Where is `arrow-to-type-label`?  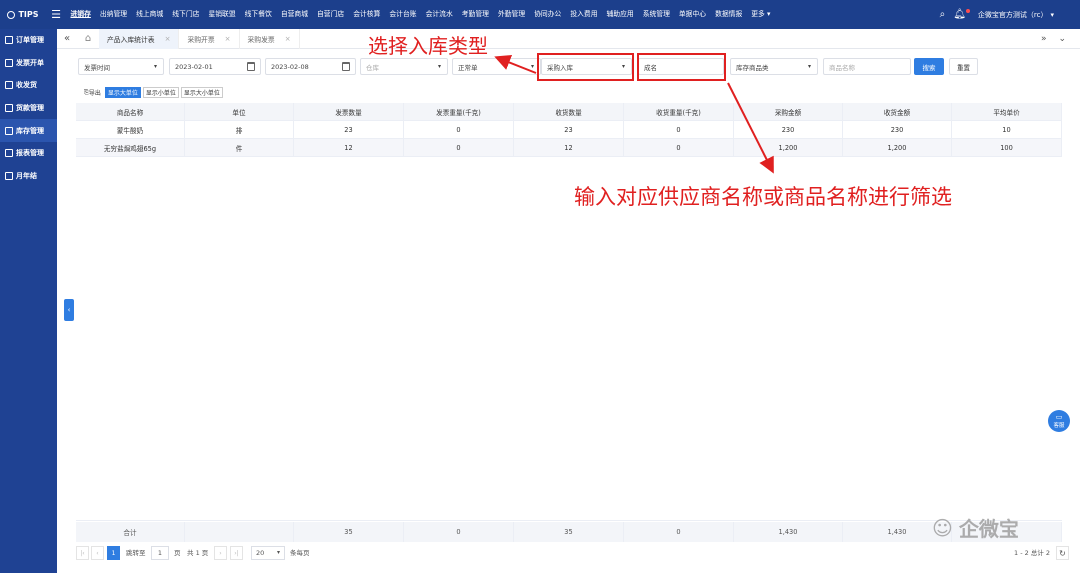
arrow-to-type-label is located at coordinates (515, 64).